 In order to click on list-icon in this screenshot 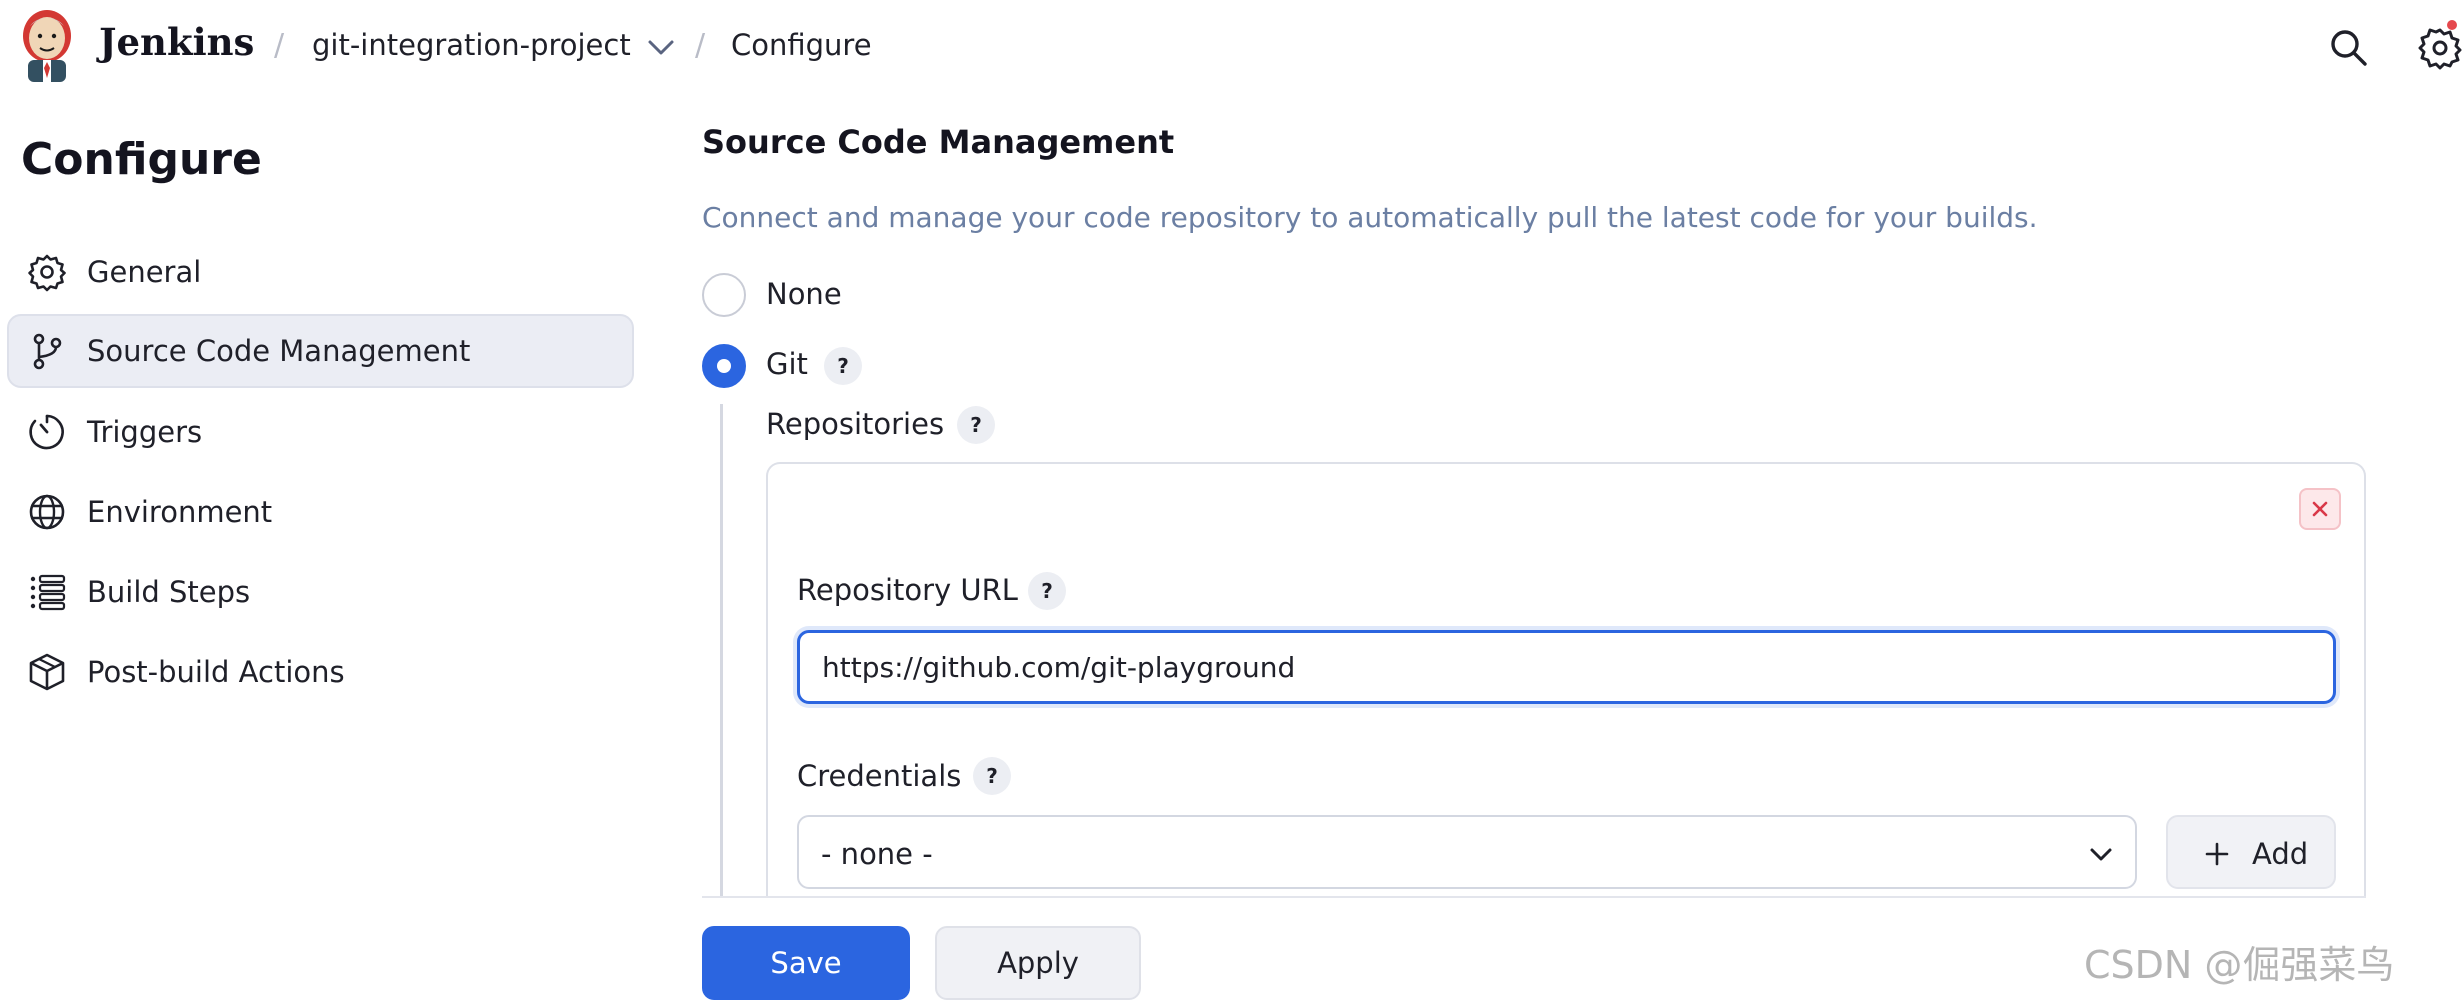, I will do `click(48, 592)`.